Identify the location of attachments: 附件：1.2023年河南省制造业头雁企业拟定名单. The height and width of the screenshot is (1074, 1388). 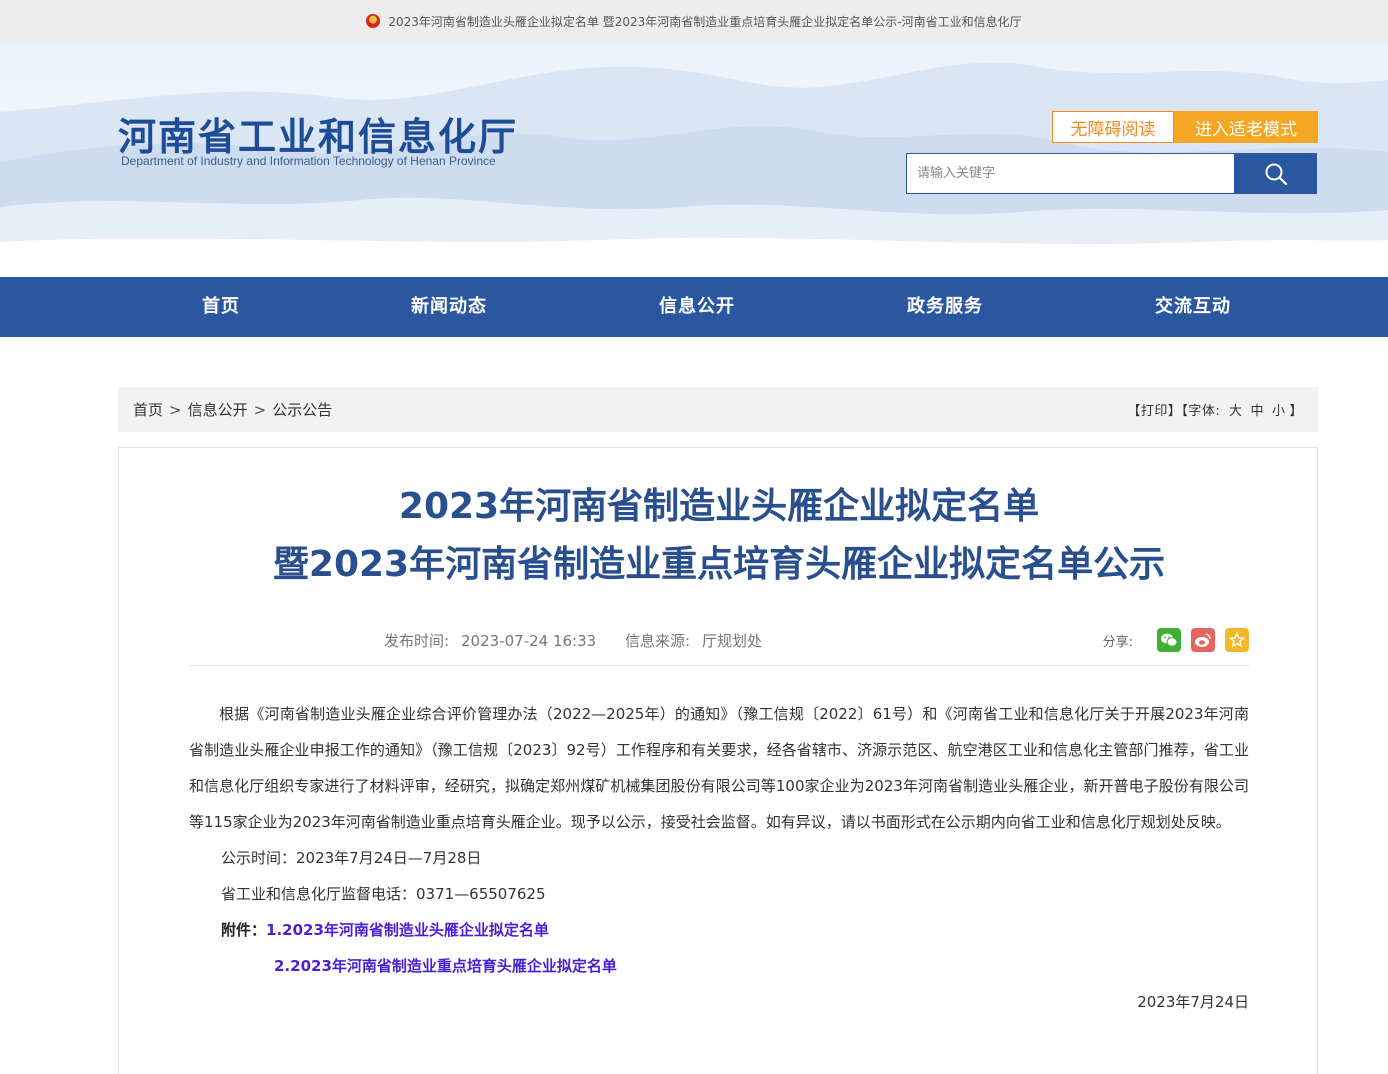
(719, 930).